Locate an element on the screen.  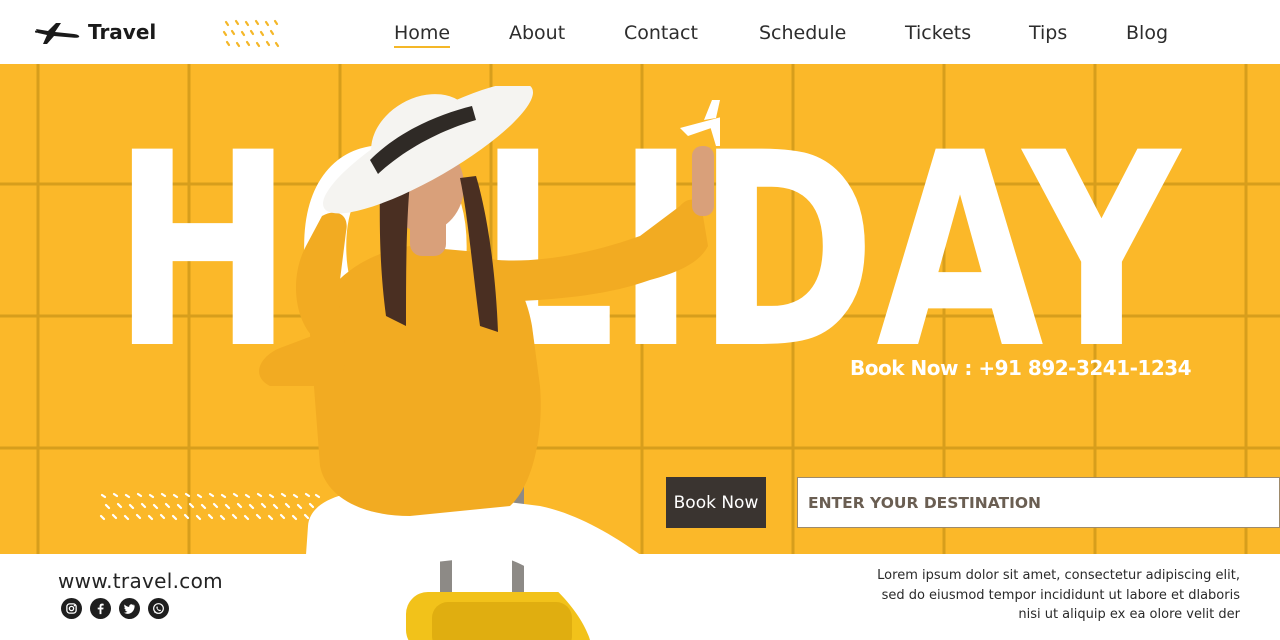
facebook-icon is located at coordinates (100, 608).